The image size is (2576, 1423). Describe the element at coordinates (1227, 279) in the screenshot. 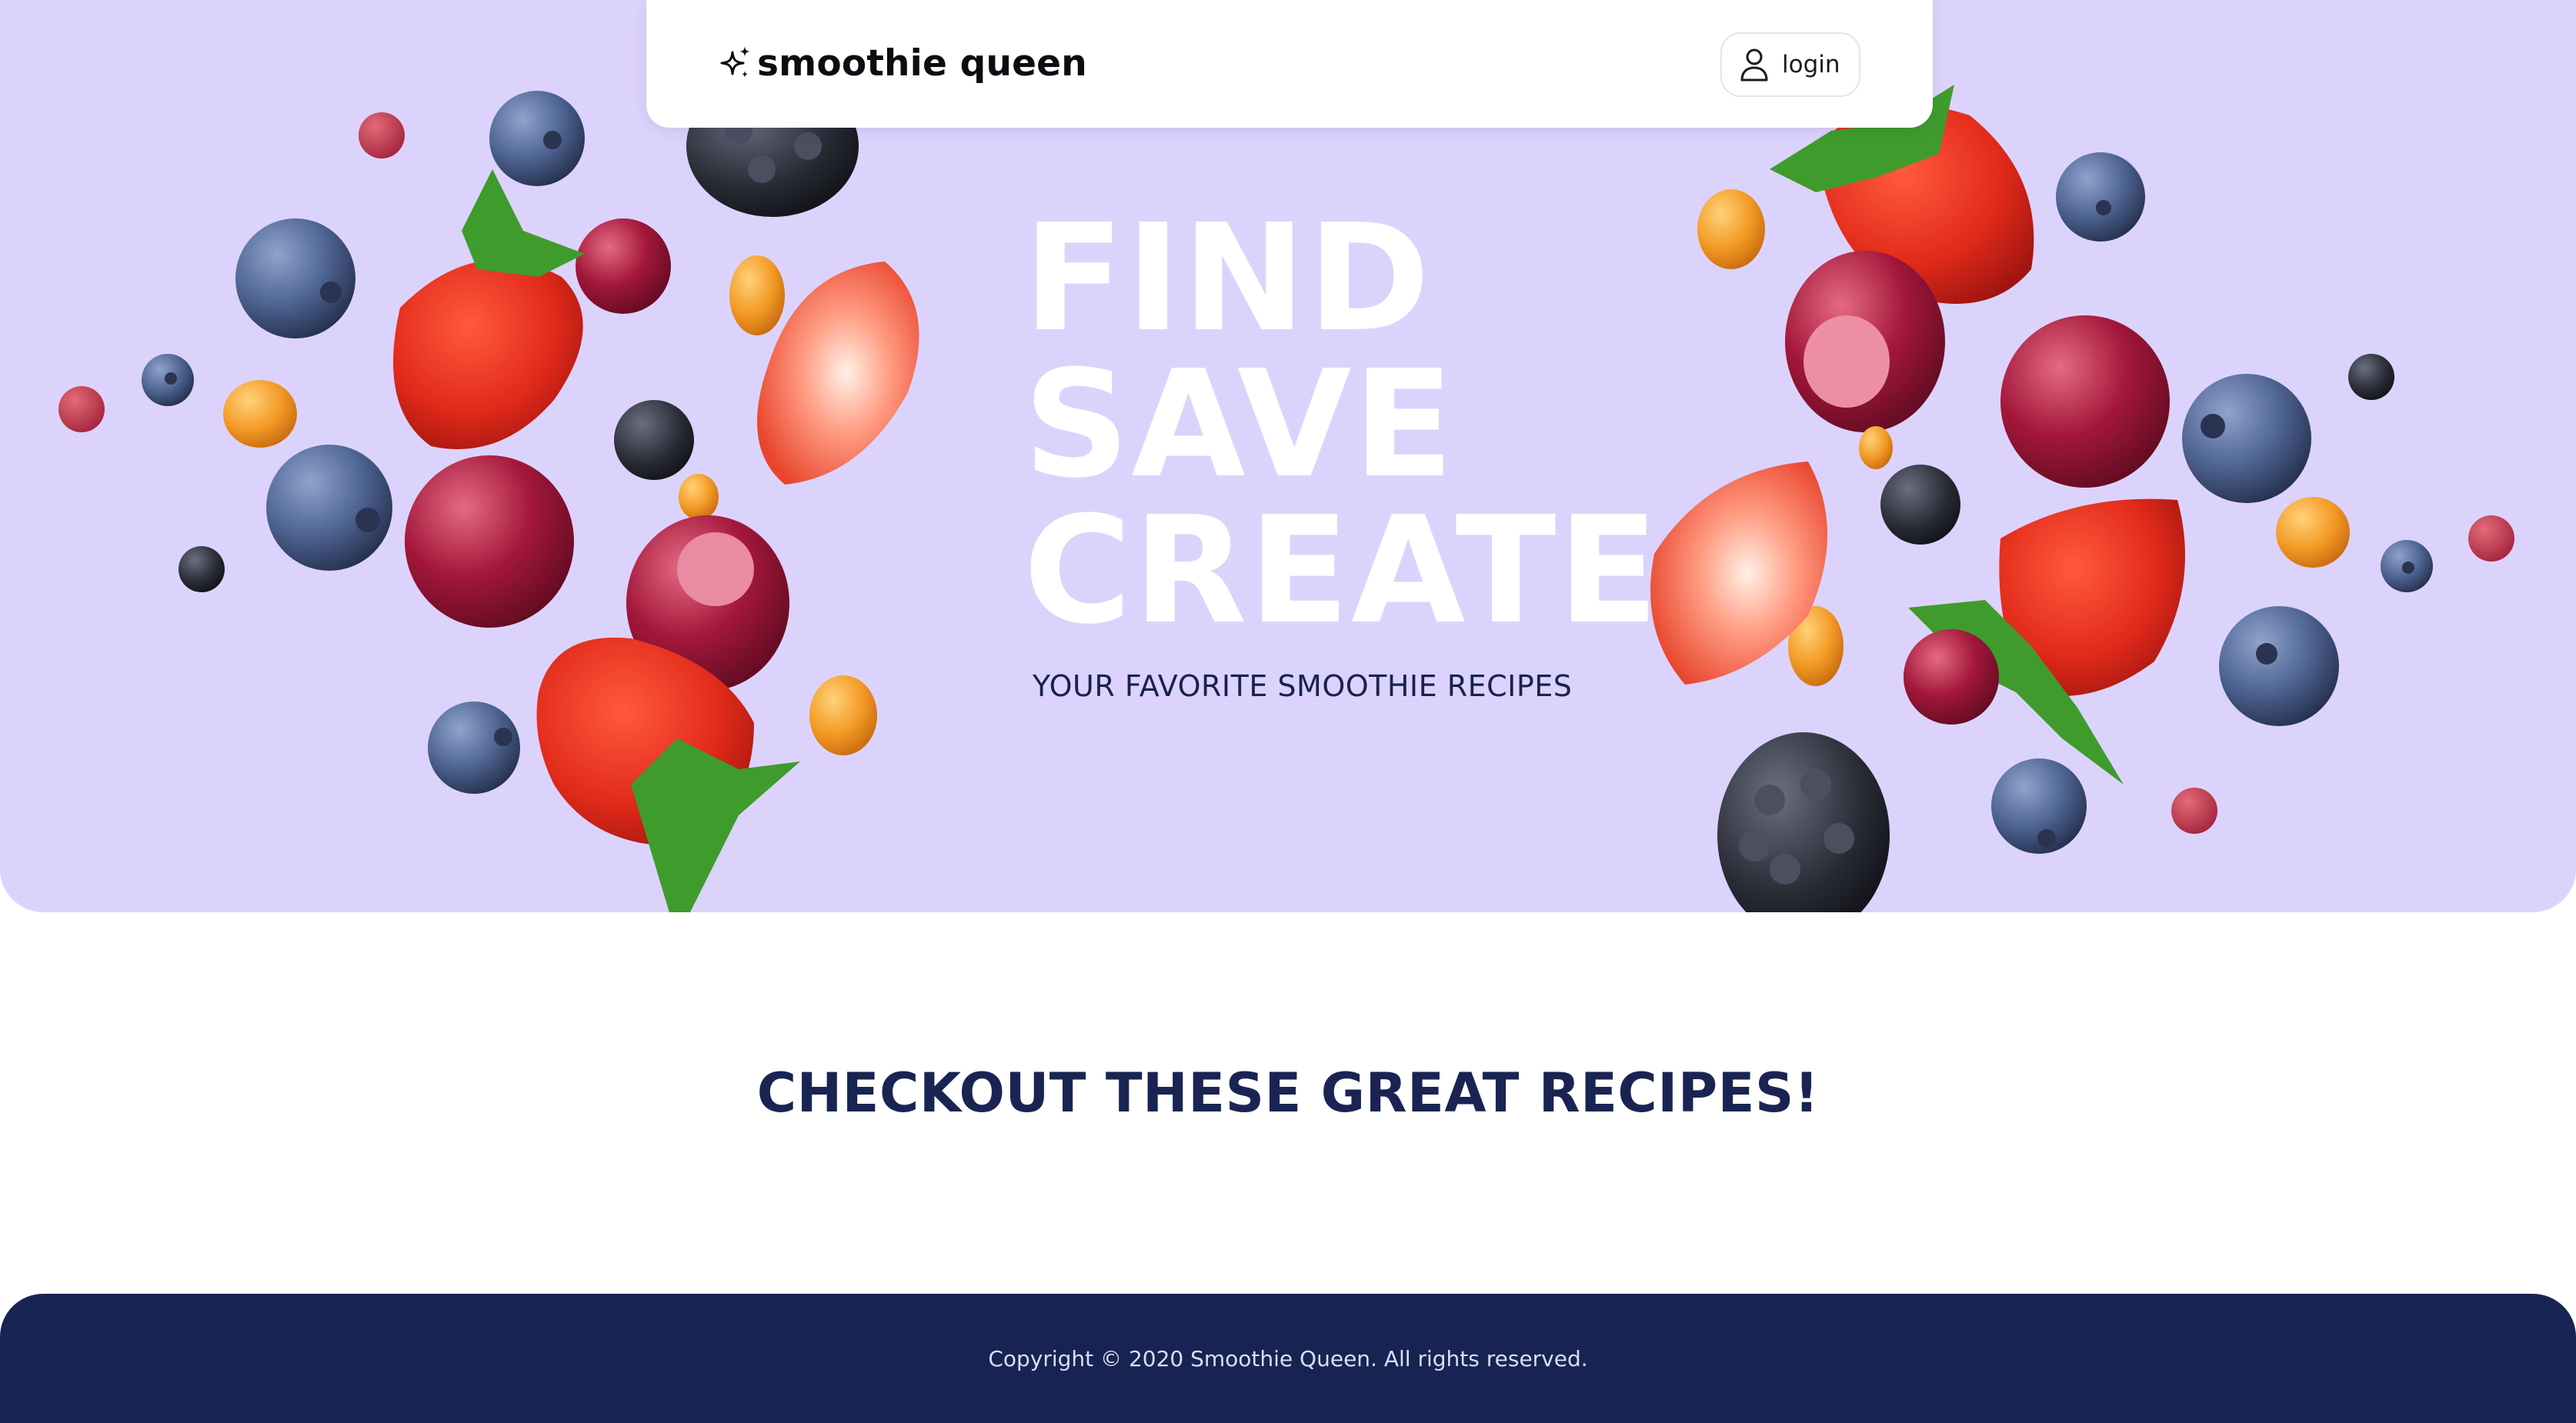

I see `headline-line-find: FIND` at that location.